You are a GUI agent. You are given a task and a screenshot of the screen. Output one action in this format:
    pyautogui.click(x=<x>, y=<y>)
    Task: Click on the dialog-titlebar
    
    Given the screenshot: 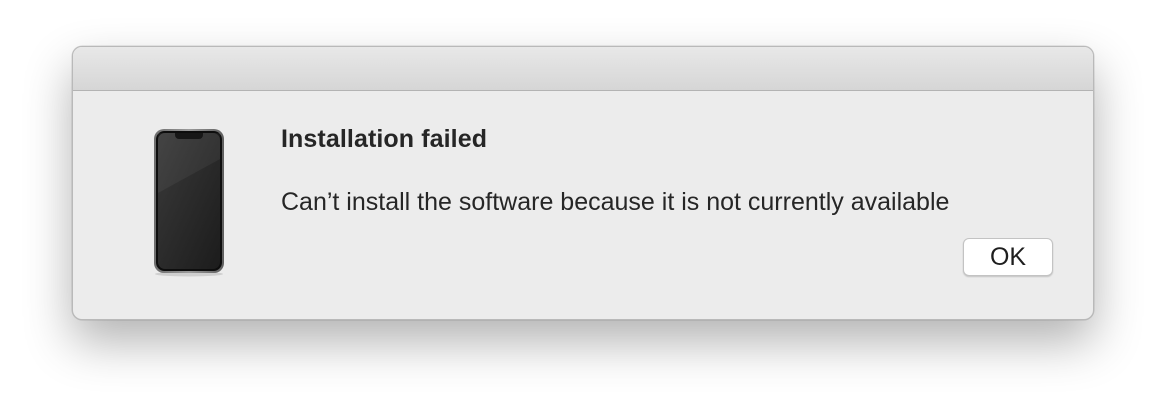 What is the action you would take?
    pyautogui.click(x=583, y=69)
    